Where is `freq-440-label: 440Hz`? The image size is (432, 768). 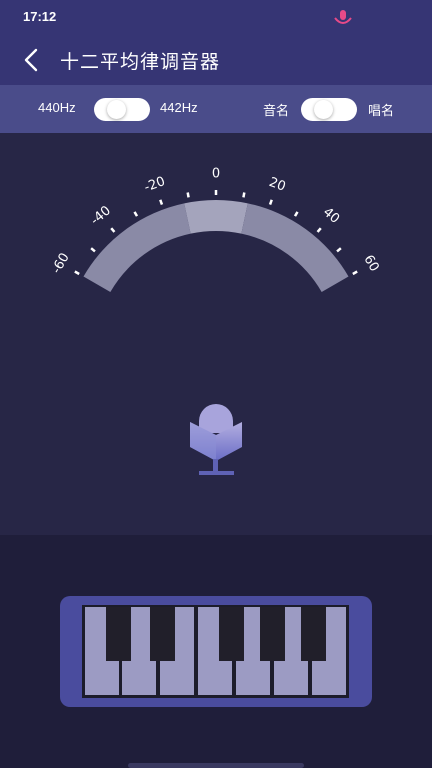 freq-440-label: 440Hz is located at coordinates (57, 107).